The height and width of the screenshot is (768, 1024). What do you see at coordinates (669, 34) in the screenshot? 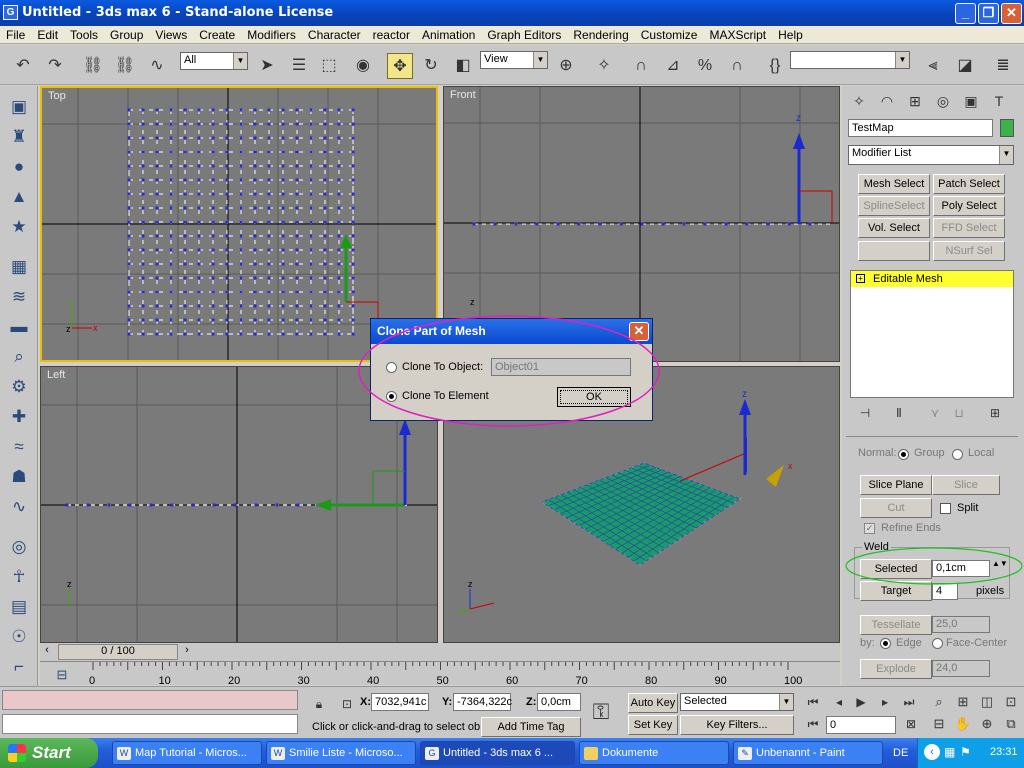
I see `menu-customize: Customize` at bounding box center [669, 34].